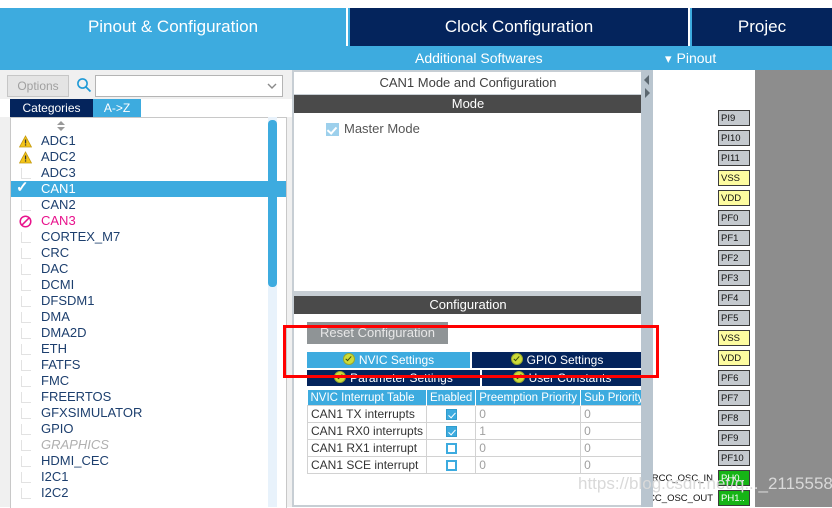 The width and height of the screenshot is (832, 508). Describe the element at coordinates (61, 126) in the screenshot. I see `spinner-arrows-icon` at that location.